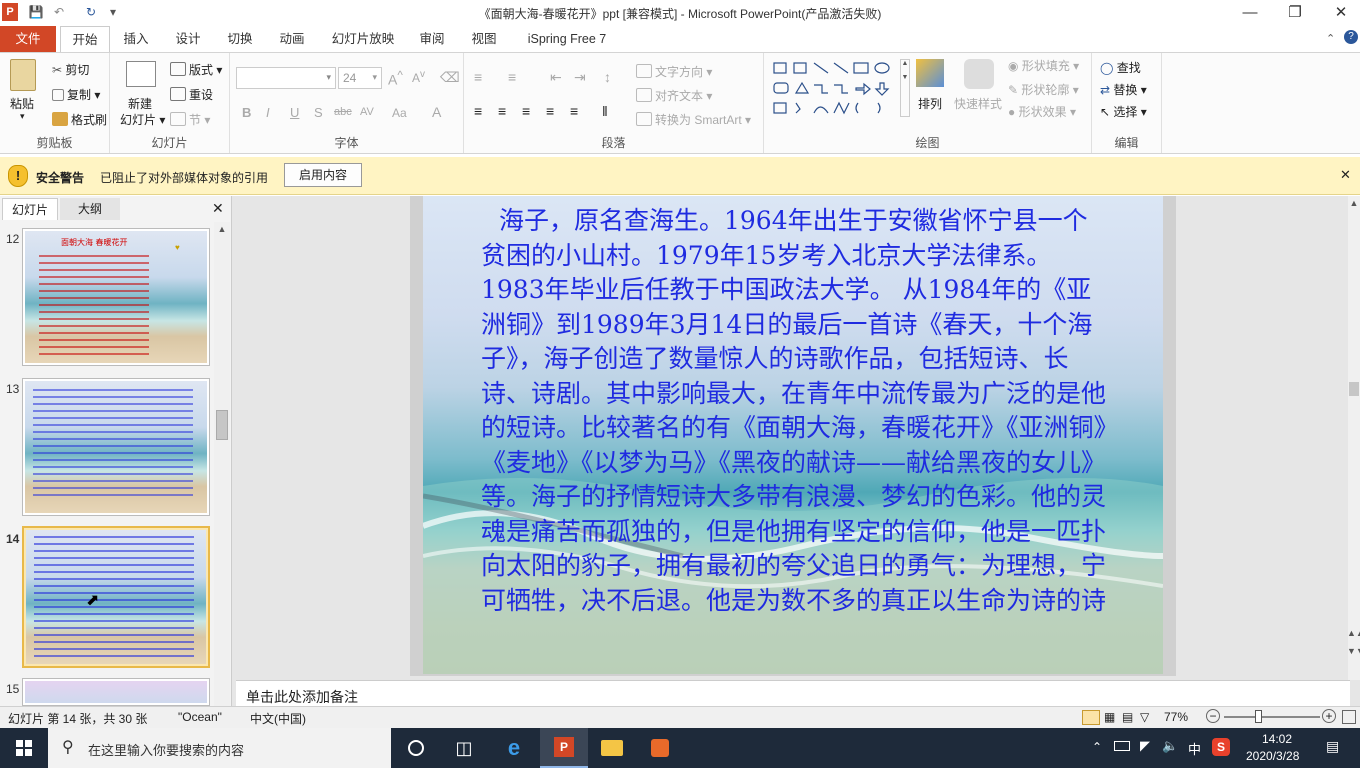 The image size is (1360, 768). What do you see at coordinates (292, 39) in the screenshot?
I see `tab-animations: 动画` at bounding box center [292, 39].